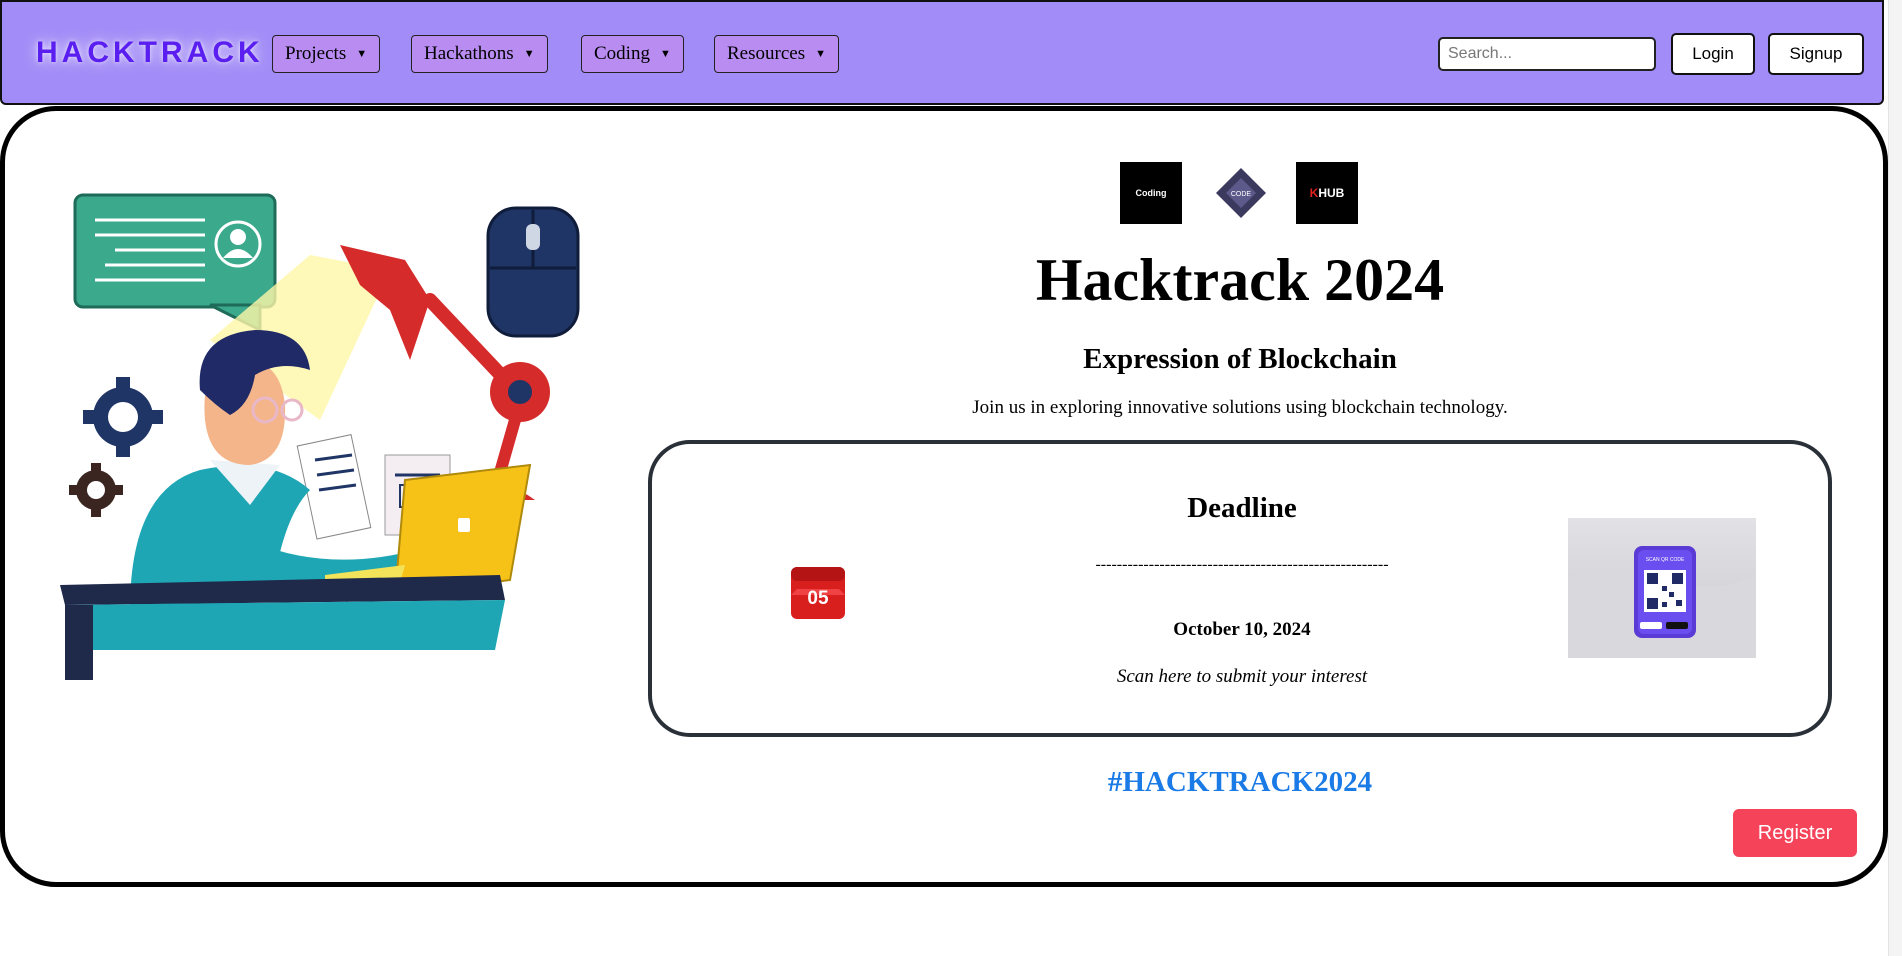 Image resolution: width=1902 pixels, height=956 pixels. Describe the element at coordinates (1242, 676) in the screenshot. I see `deadline-note: Scan here to submit your interest` at that location.